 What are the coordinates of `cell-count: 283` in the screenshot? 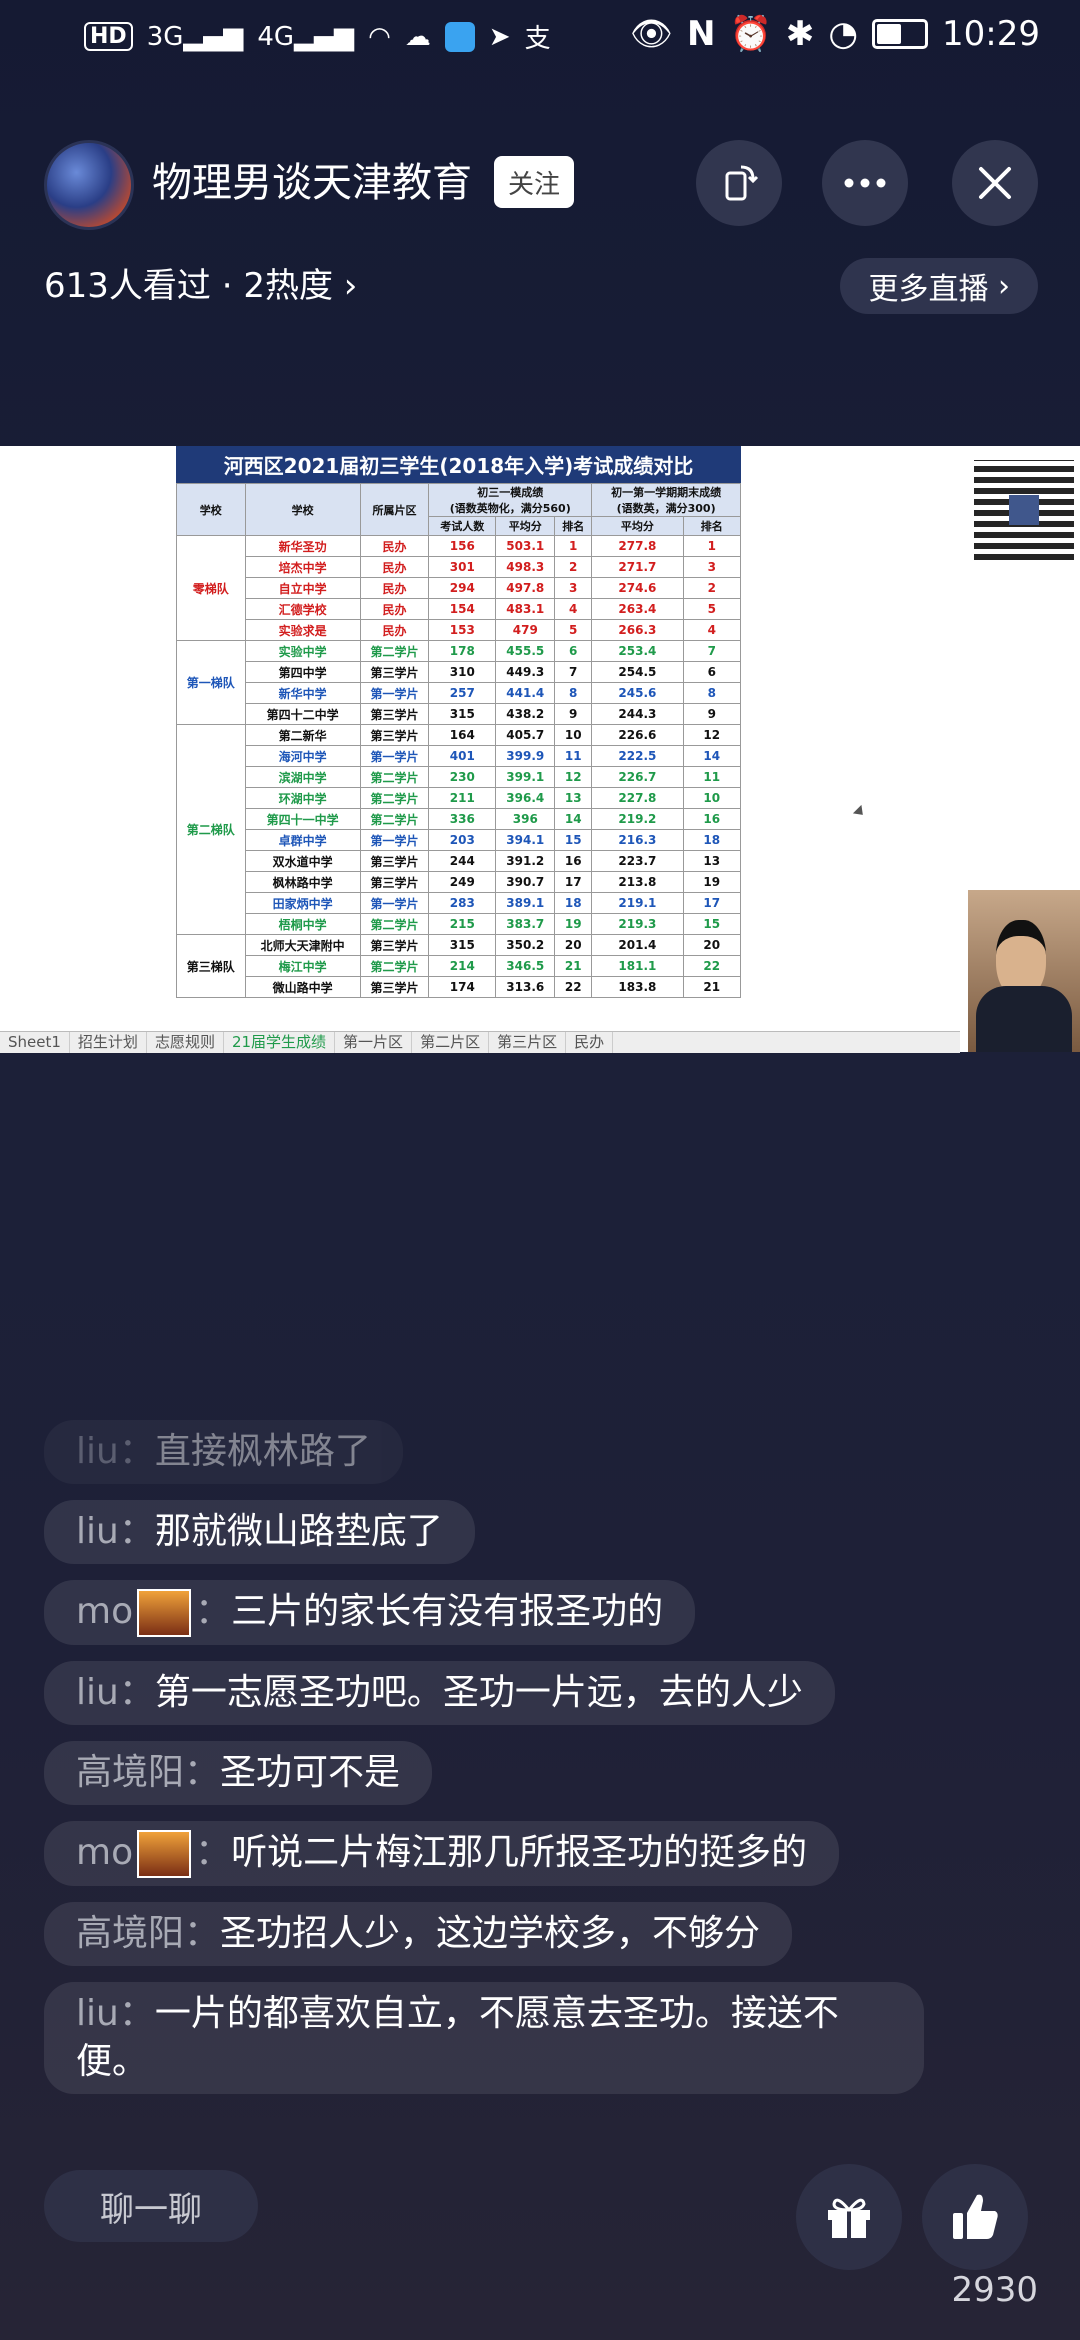 It's located at (462, 903).